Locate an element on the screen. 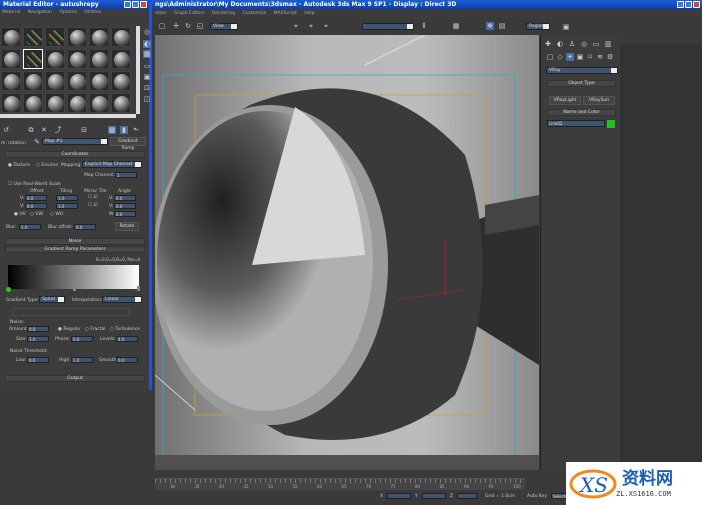 The width and height of the screenshot is (702, 505). me-menu-utilities: Utilities is located at coordinates (92, 12).